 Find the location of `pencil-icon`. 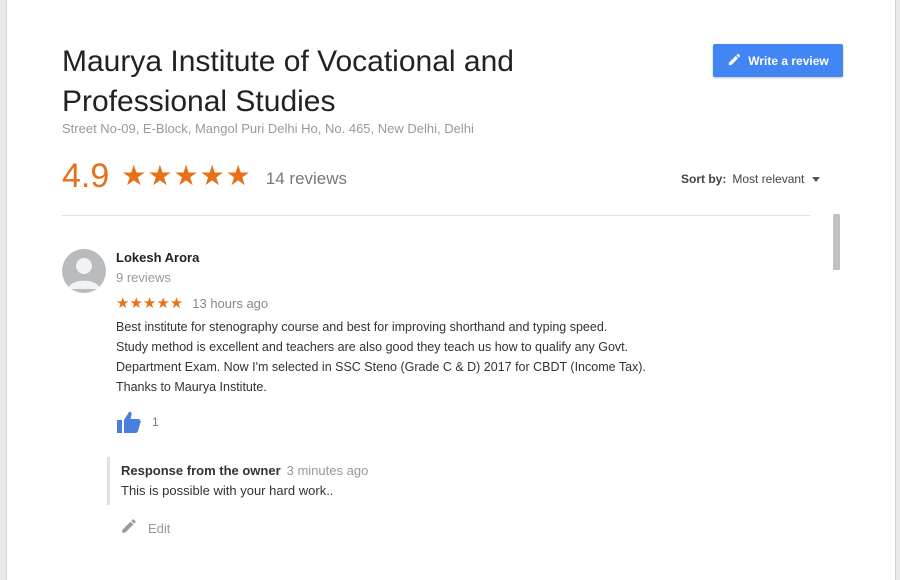

pencil-icon is located at coordinates (734, 61).